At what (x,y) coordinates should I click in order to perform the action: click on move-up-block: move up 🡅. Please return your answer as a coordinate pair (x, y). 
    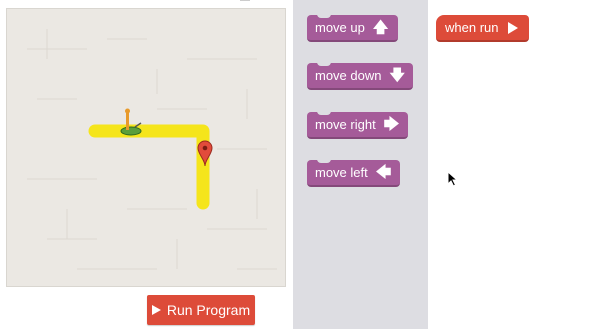
    Looking at the image, I should click on (352, 28).